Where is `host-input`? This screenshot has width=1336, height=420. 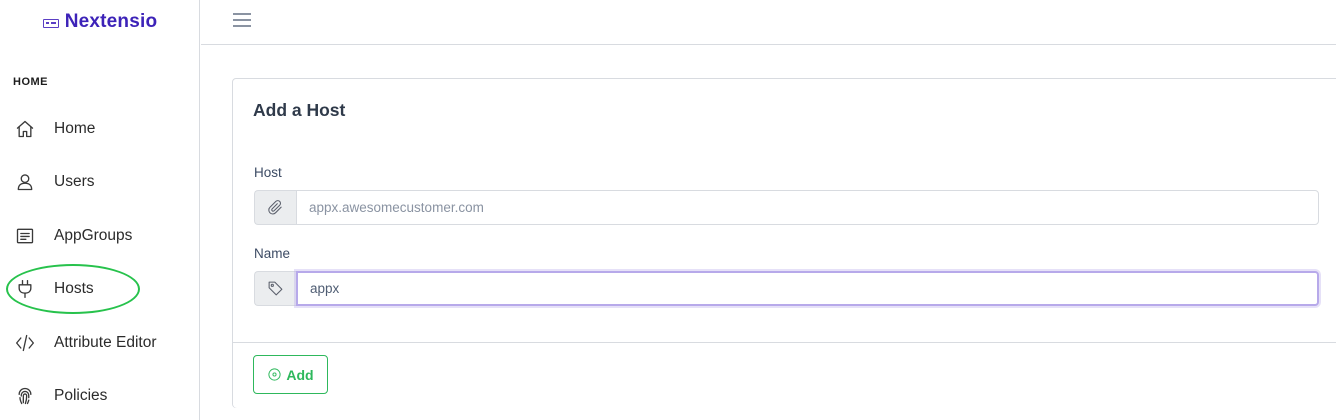 host-input is located at coordinates (807, 207).